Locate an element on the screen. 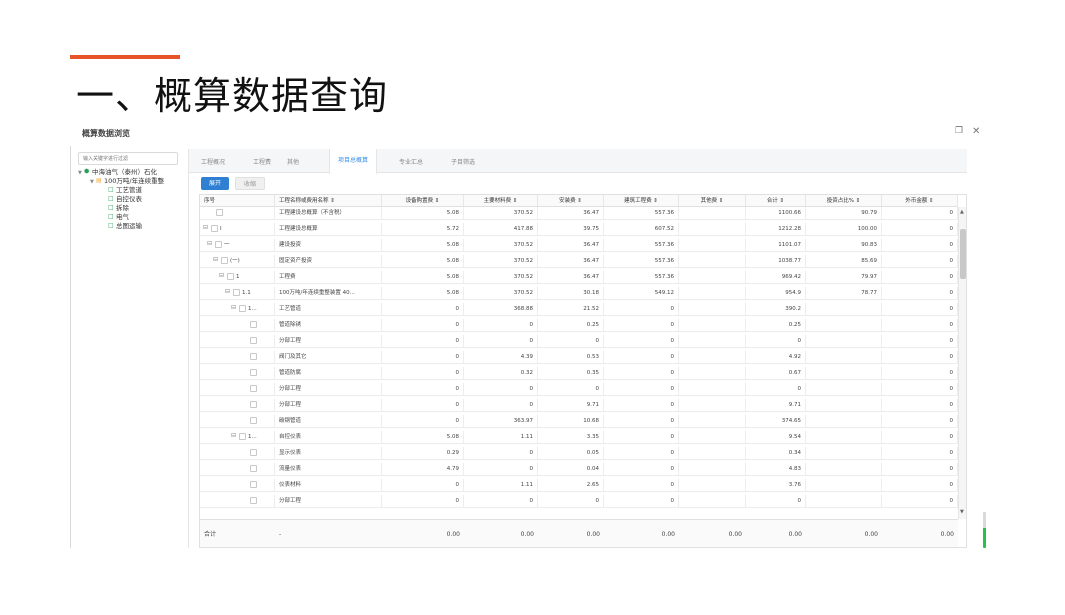 This screenshot has width=1065, height=615. table-row: 仪表材料 0 1.11 2.65 0 3.76 0 is located at coordinates (579, 485).